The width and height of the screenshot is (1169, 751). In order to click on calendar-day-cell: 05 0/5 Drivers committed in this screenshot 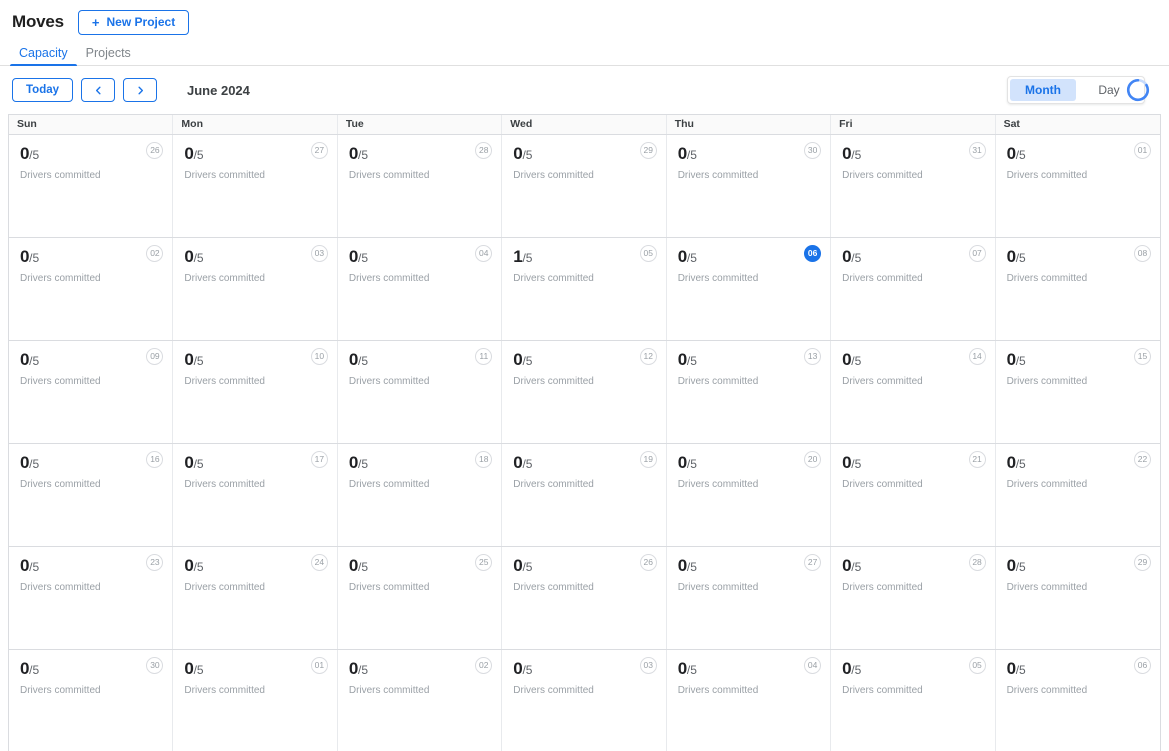, I will do `click(913, 700)`.